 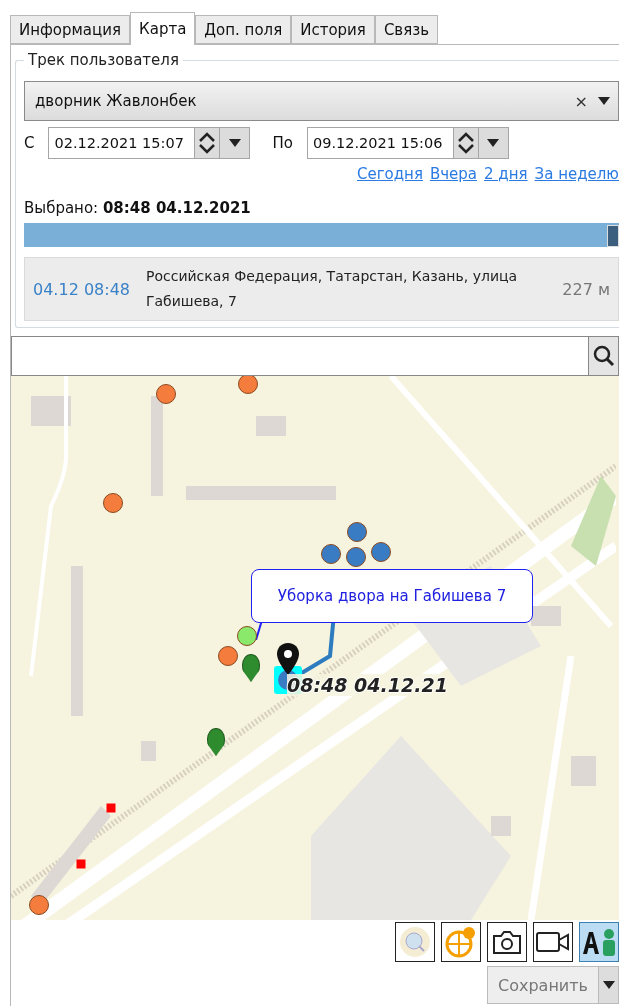 I want to click on slider-thumb, so click(x=613, y=236).